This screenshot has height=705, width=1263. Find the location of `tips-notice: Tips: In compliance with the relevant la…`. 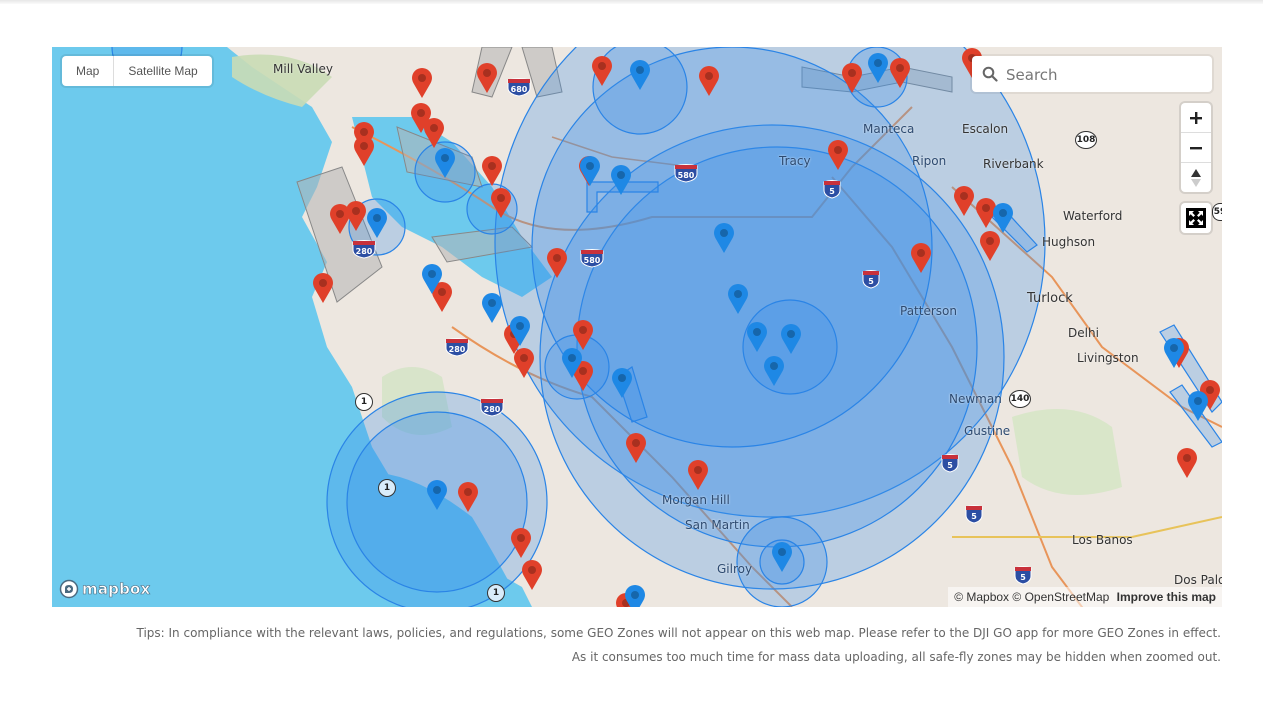

tips-notice: Tips: In compliance with the relevant la… is located at coordinates (678, 645).